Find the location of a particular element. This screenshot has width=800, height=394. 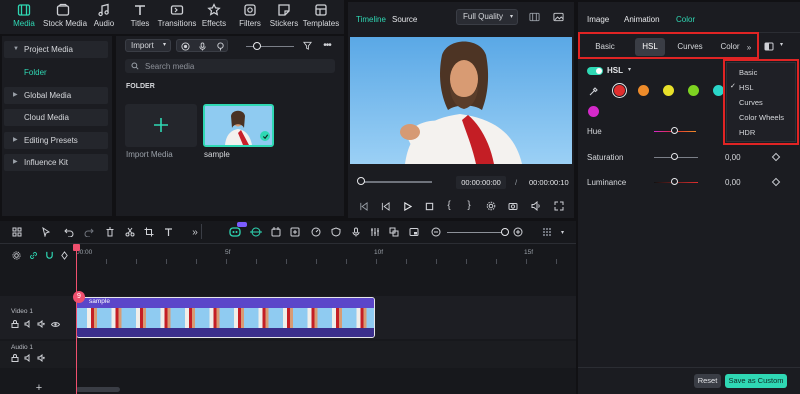

horizontal-scrollbar is located at coordinates (98, 389).